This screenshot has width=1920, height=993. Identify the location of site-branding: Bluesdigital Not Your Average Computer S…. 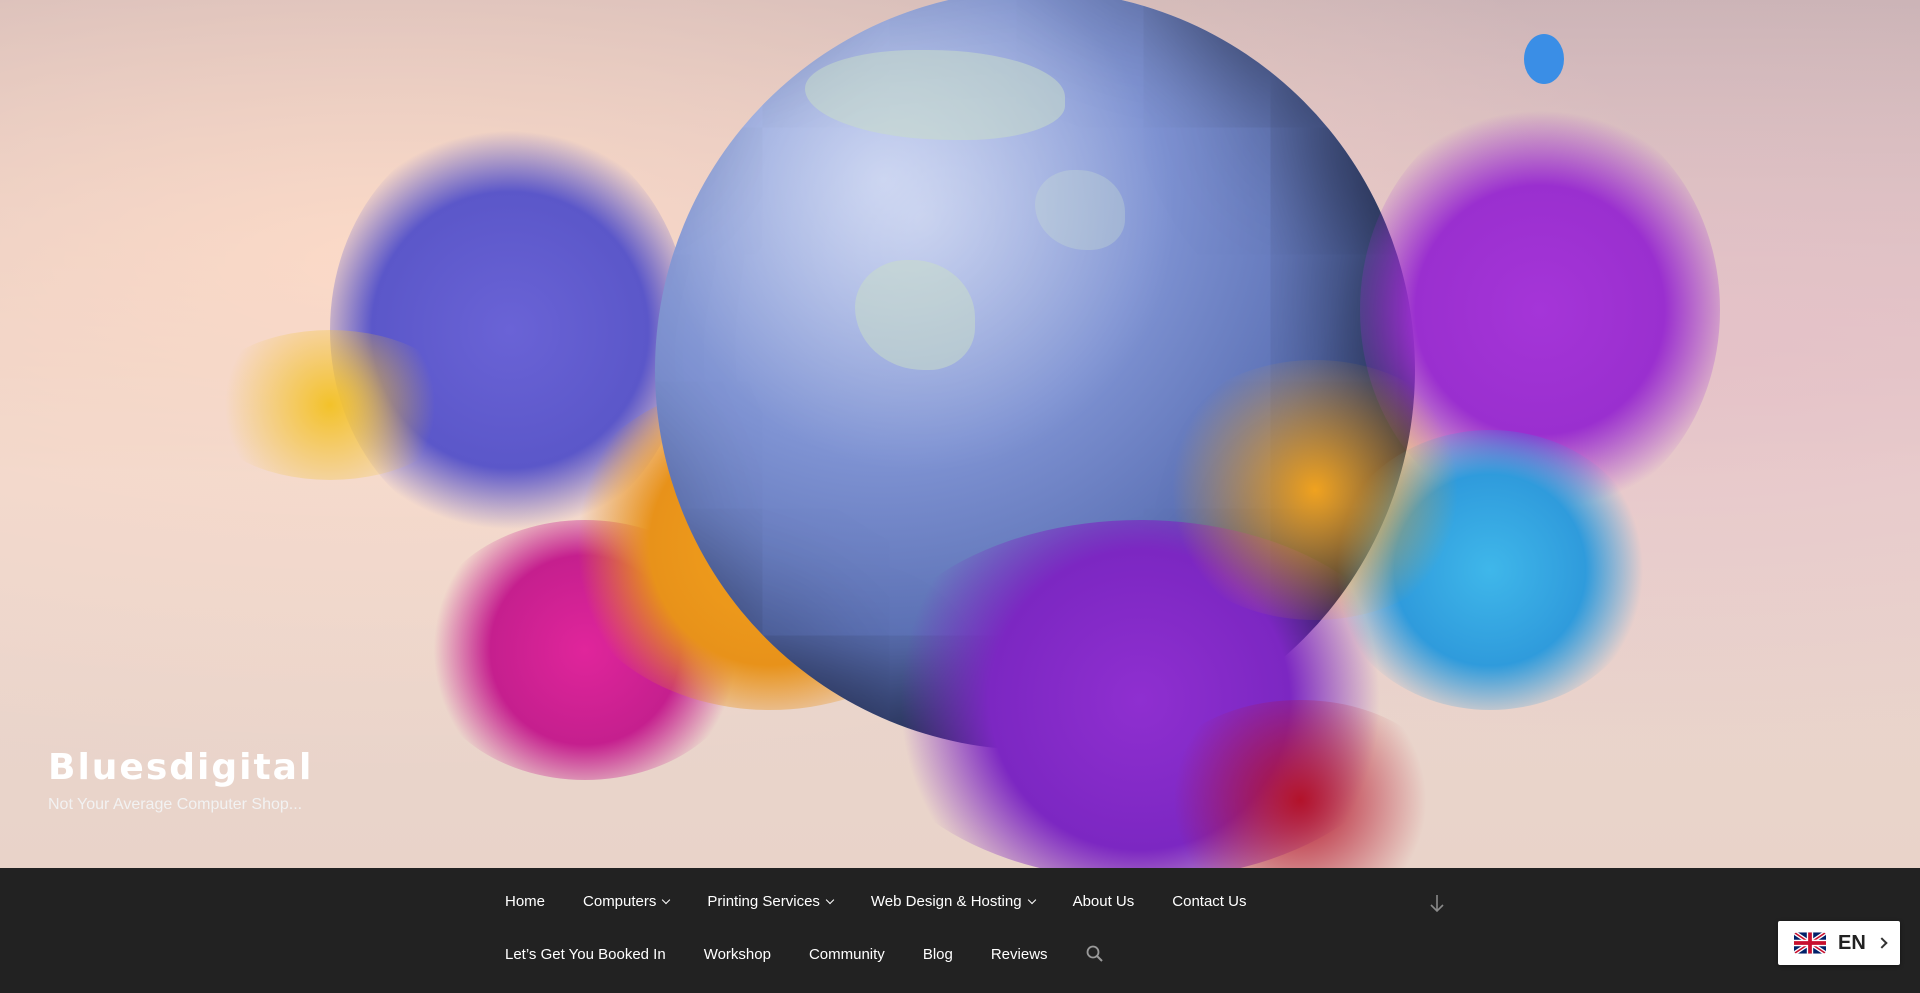
(180, 781).